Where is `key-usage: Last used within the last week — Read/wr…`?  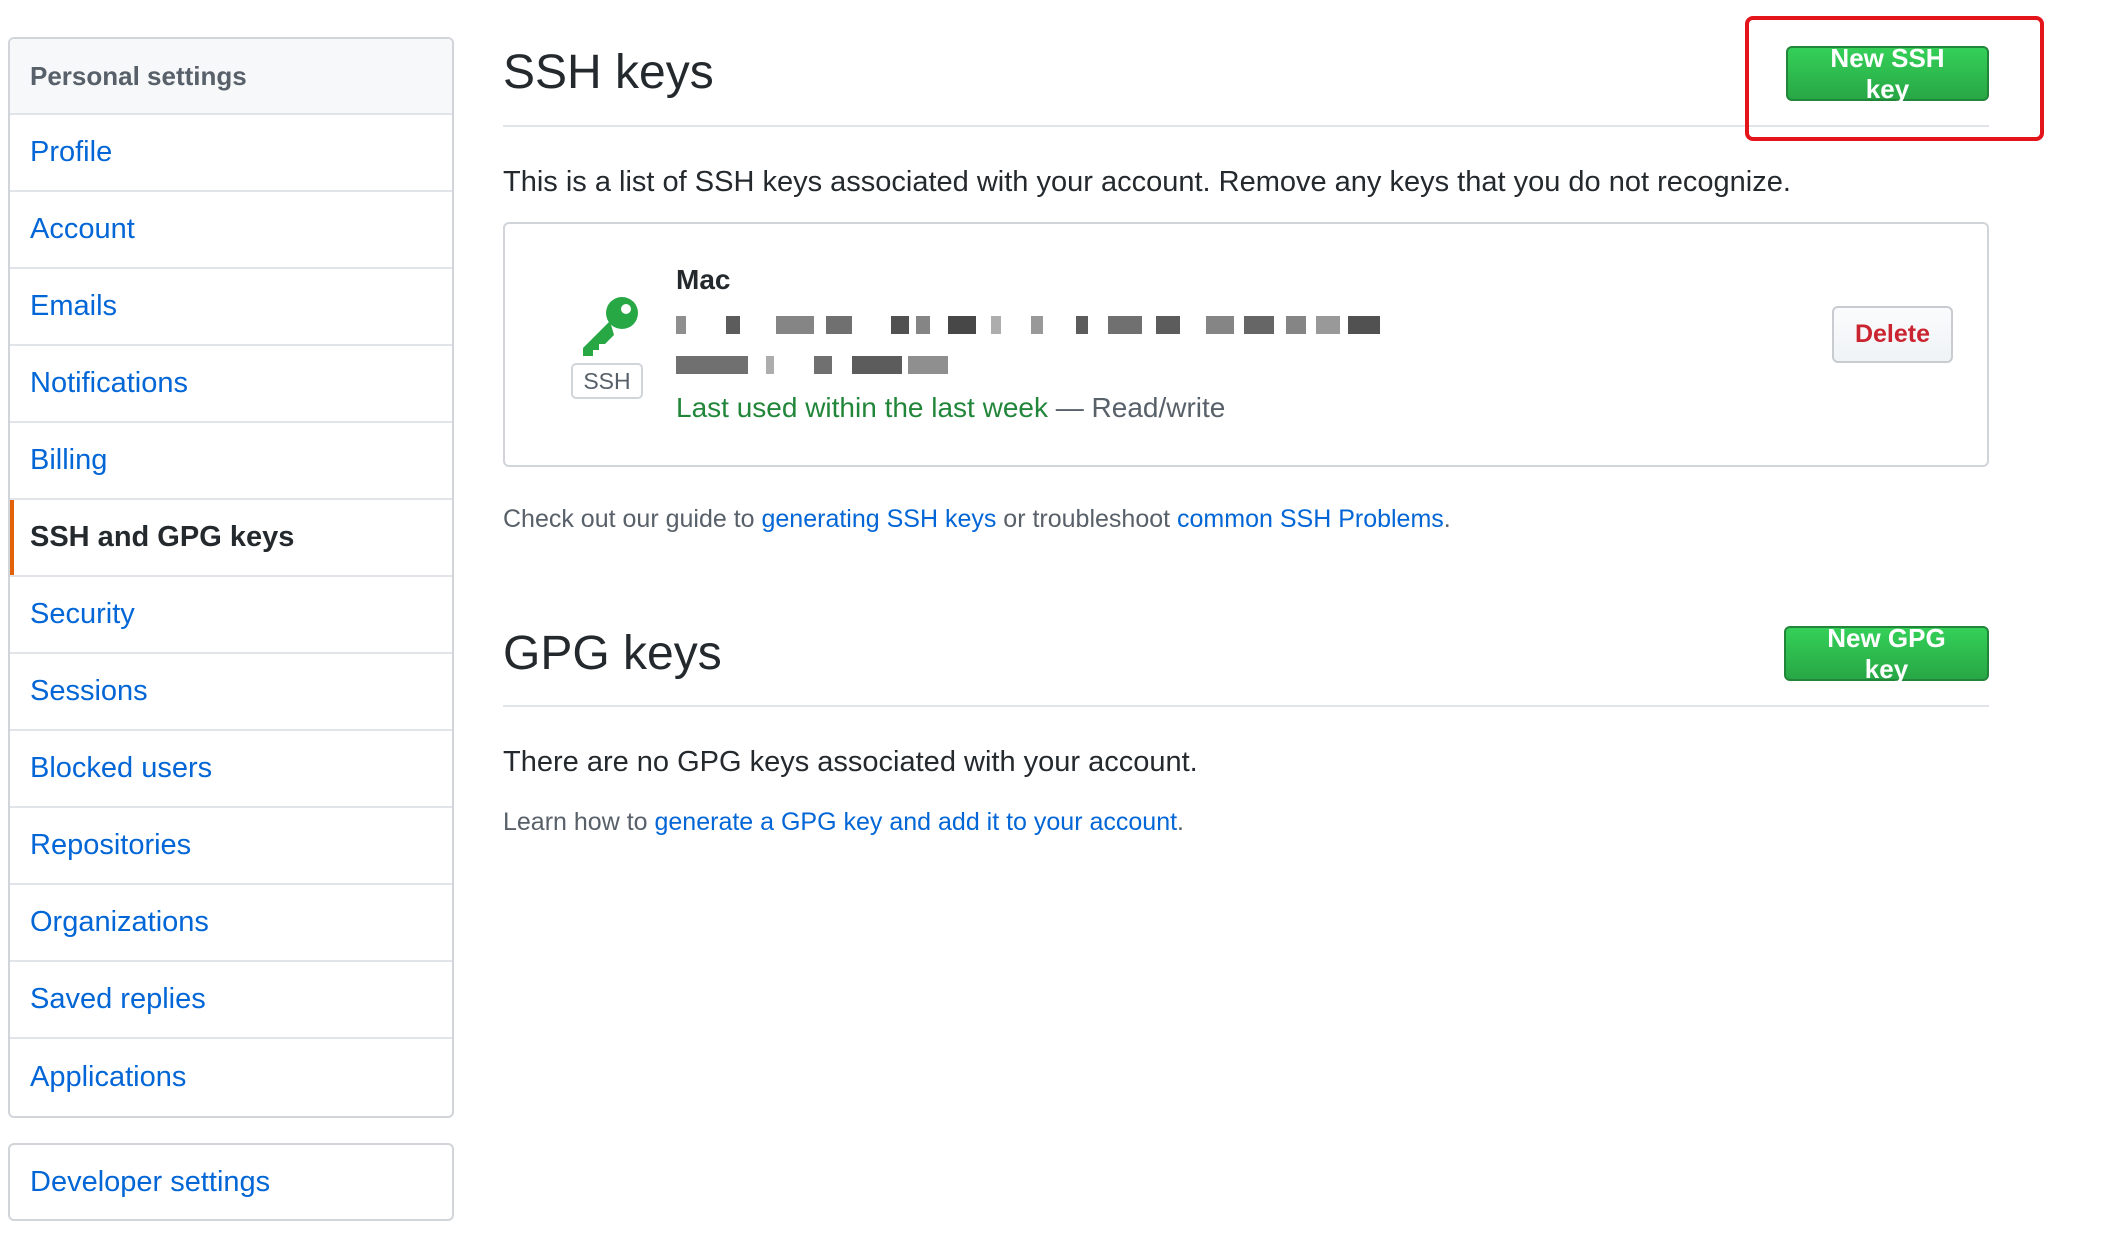 key-usage: Last used within the last week — Read/wr… is located at coordinates (950, 408).